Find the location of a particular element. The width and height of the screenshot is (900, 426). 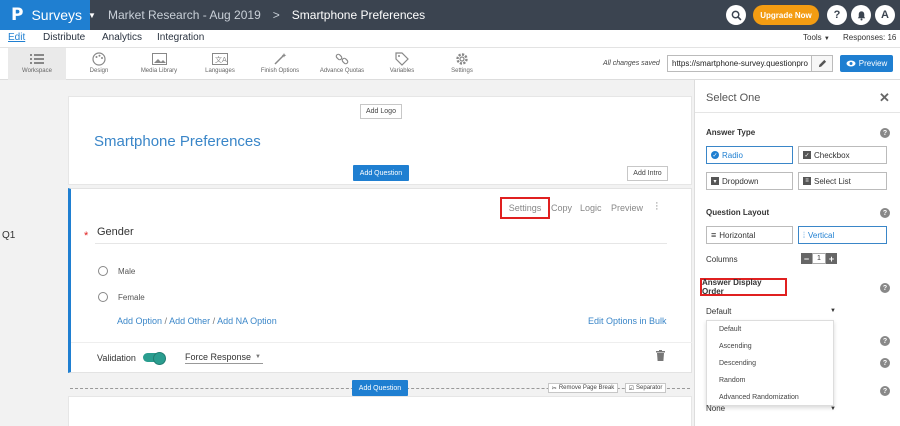

tool-design: Design is located at coordinates (99, 62).